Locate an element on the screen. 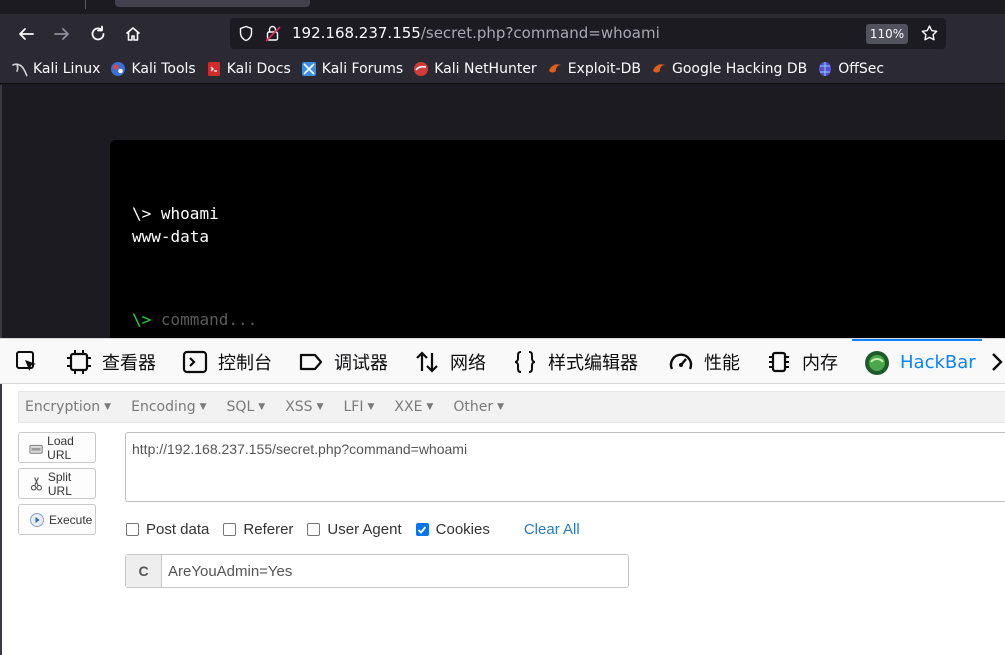 The height and width of the screenshot is (655, 1005). tab-memory: 内存 is located at coordinates (802, 361).